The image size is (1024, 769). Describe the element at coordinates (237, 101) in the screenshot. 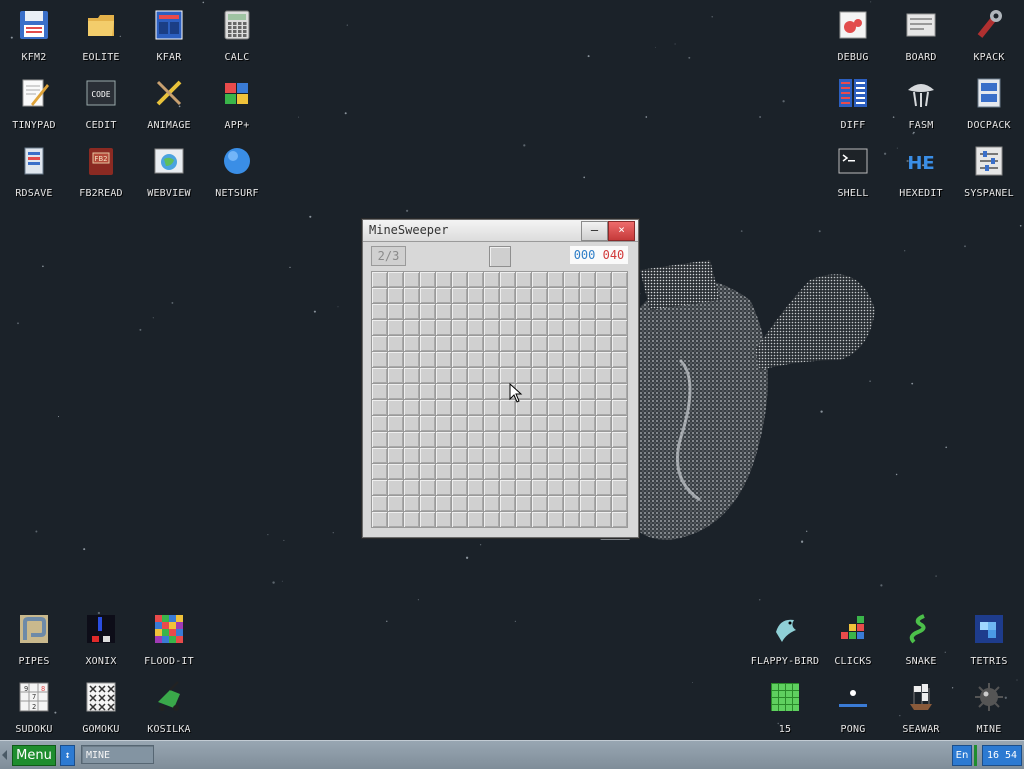

I see `desktop-icon-app-plus: APP+` at that location.